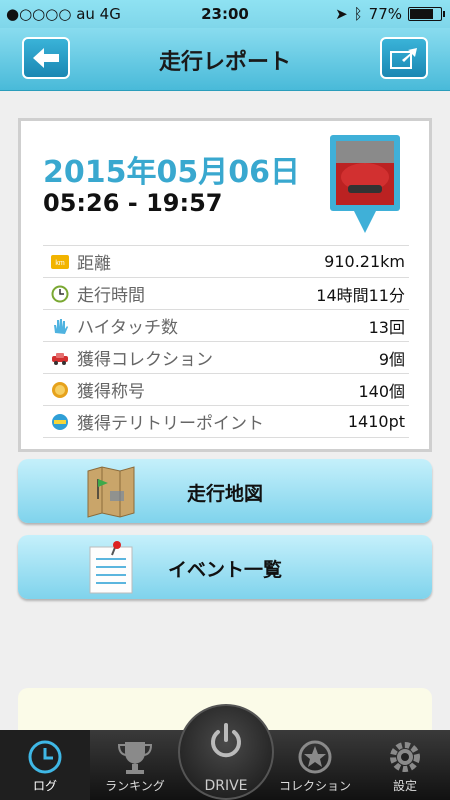 The height and width of the screenshot is (800, 450). What do you see at coordinates (133, 203) in the screenshot?
I see `report-time-range: 05:26 - 19:57` at bounding box center [133, 203].